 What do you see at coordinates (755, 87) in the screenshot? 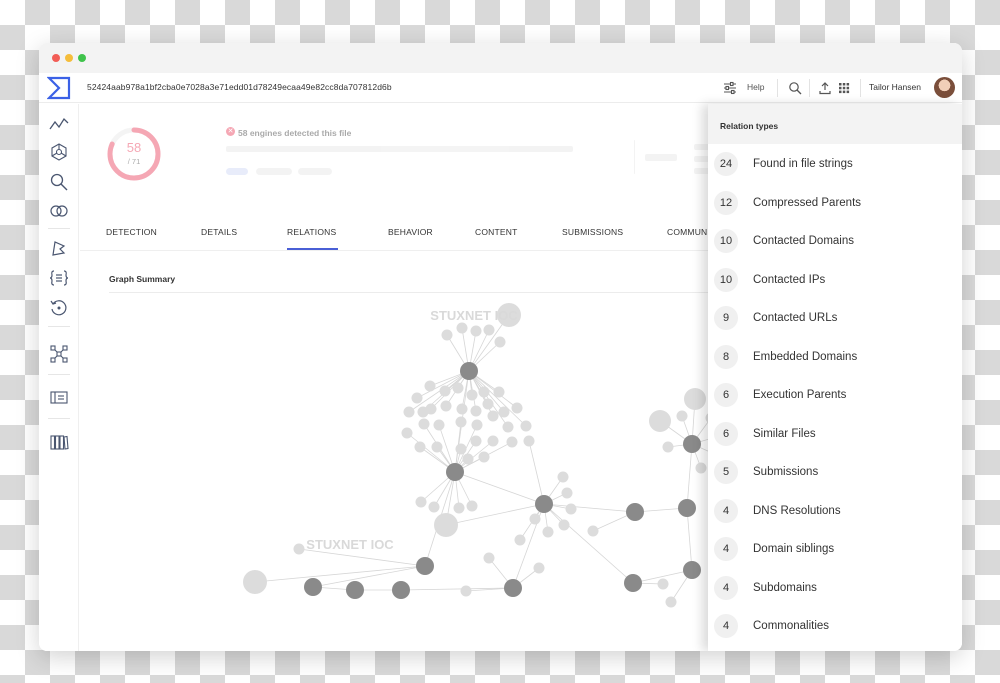
I see `help-link: Help` at bounding box center [755, 87].